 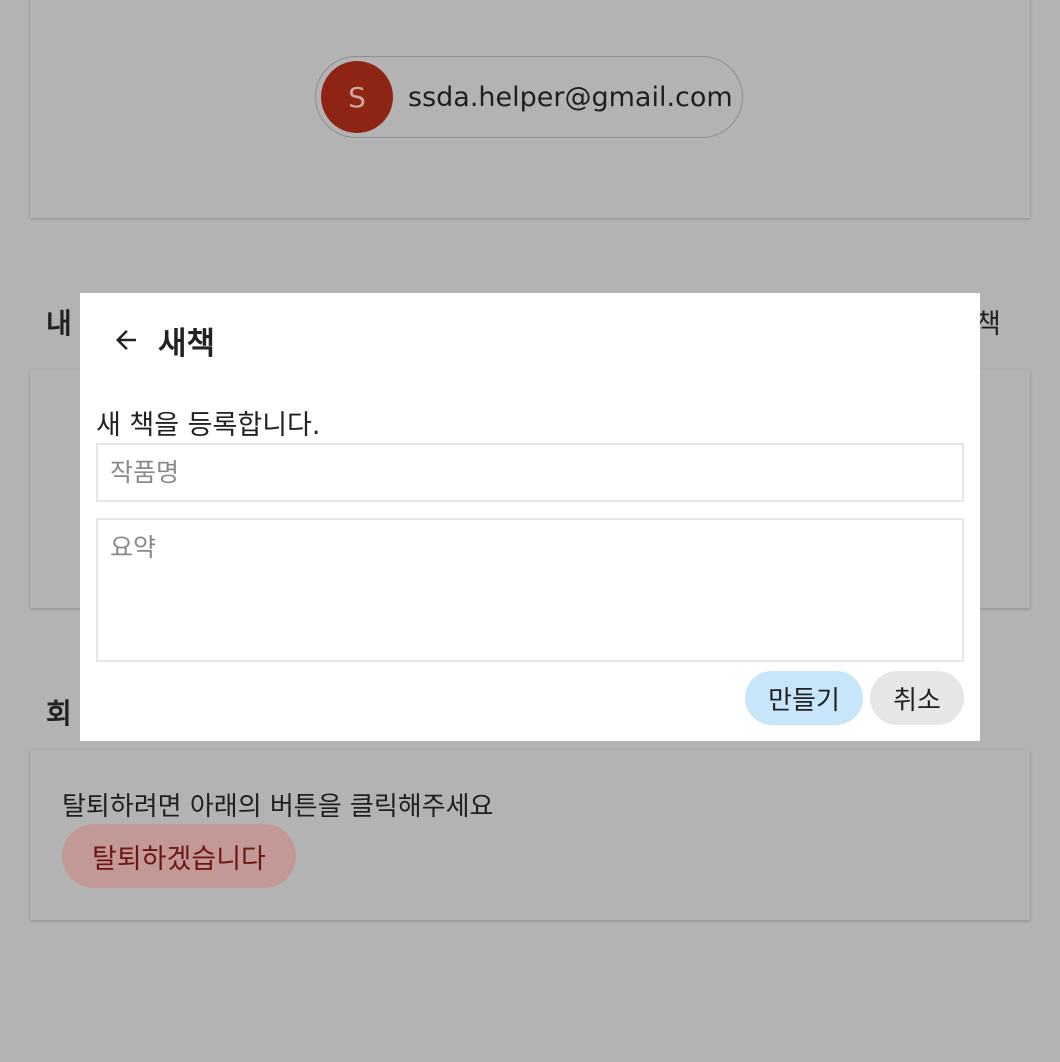 I want to click on dialog-title: 새책, so click(x=187, y=343).